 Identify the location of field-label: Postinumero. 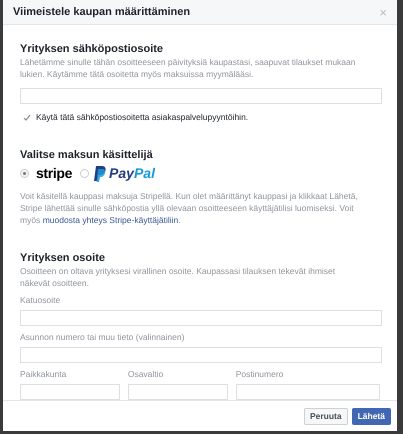
(260, 374).